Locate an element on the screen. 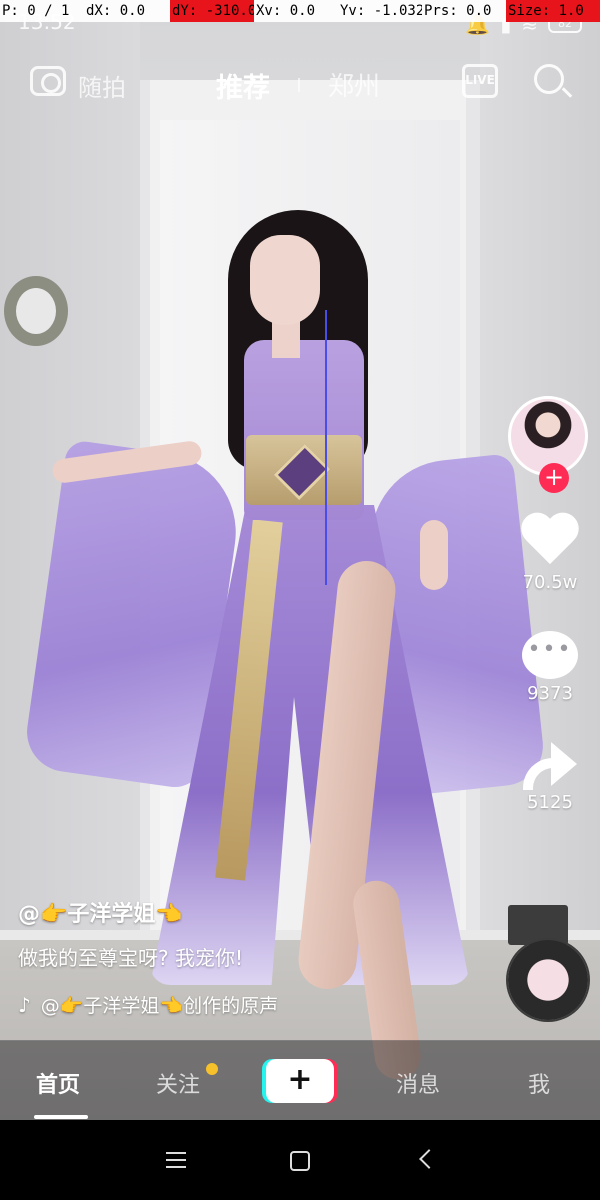  tab-home: 首页 is located at coordinates (58, 1083).